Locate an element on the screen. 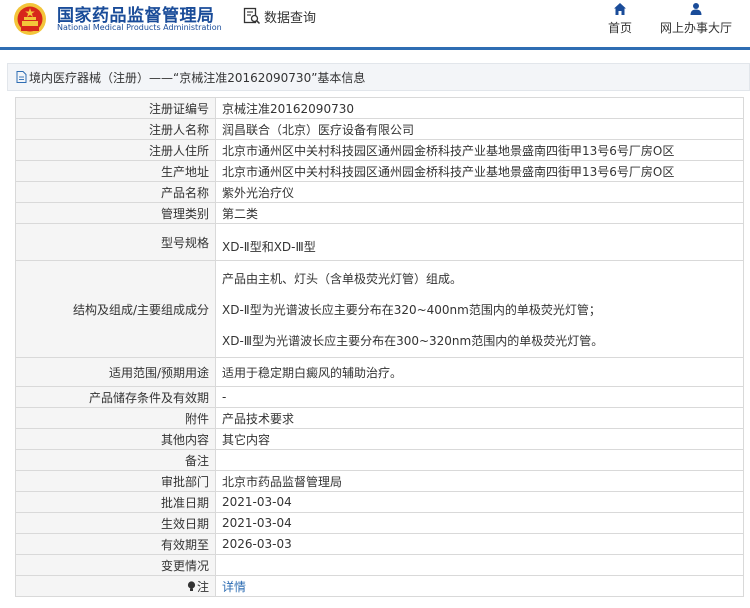 This screenshot has height=608, width=750. field-value: XD-Ⅱ型和XD-Ⅲ型 is located at coordinates (479, 242).